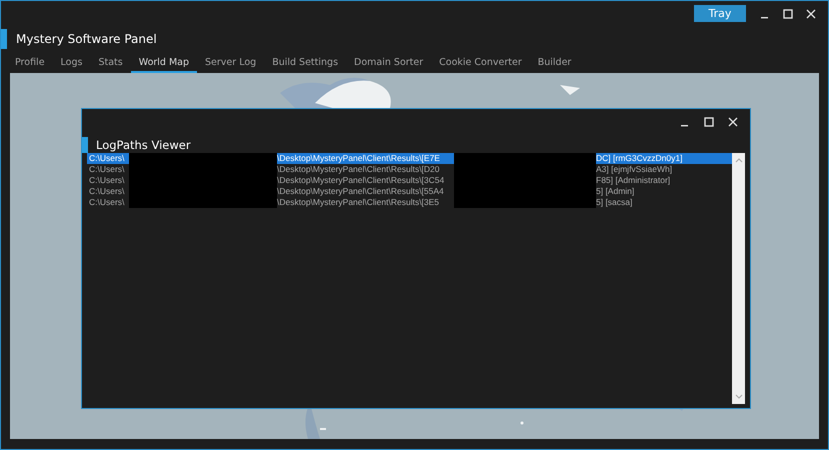 The image size is (829, 450). What do you see at coordinates (639, 158) in the screenshot?
I see `path-text: DC] [rmG3CvzzDn0y1]` at bounding box center [639, 158].